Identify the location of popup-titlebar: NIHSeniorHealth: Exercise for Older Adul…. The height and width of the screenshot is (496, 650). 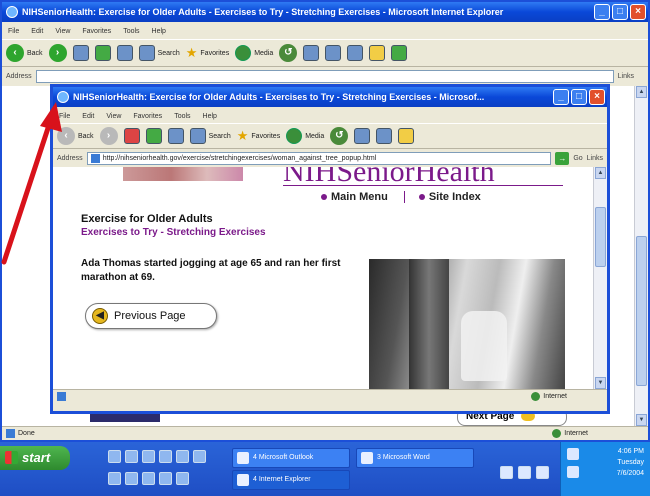
(330, 97).